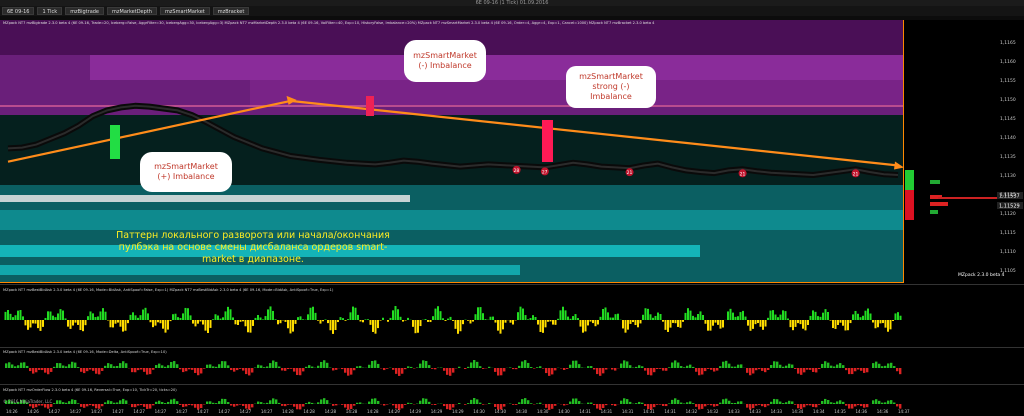 Image resolution: width=1024 pixels, height=416 pixels. I want to click on time-tick-label: 14:26, so click(12, 411).